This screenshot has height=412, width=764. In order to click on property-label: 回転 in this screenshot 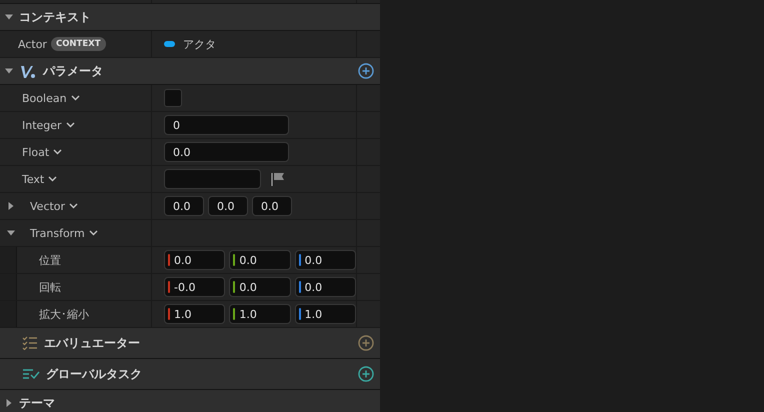, I will do `click(50, 287)`.